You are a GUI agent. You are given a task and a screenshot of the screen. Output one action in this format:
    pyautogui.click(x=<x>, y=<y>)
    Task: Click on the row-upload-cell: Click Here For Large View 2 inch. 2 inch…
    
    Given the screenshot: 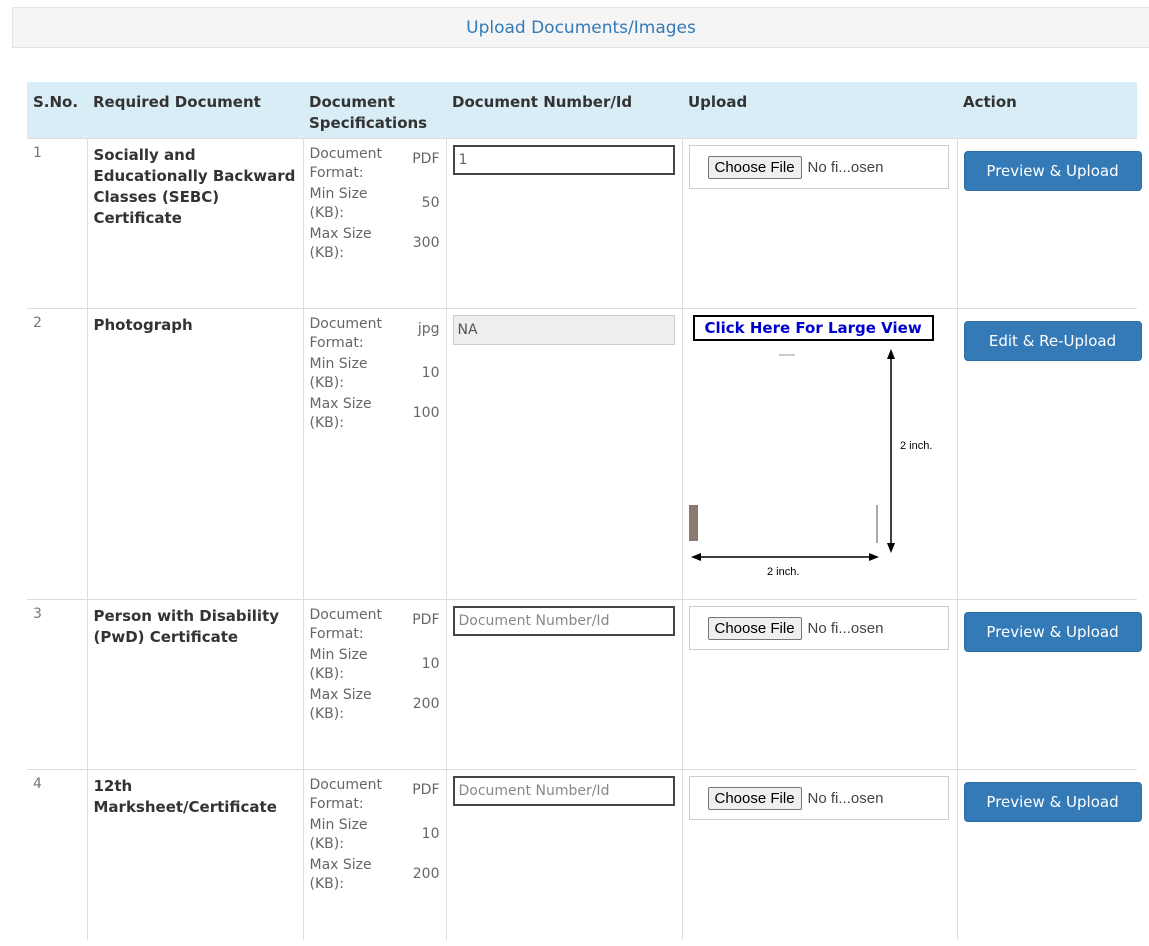 What is the action you would take?
    pyautogui.click(x=819, y=454)
    